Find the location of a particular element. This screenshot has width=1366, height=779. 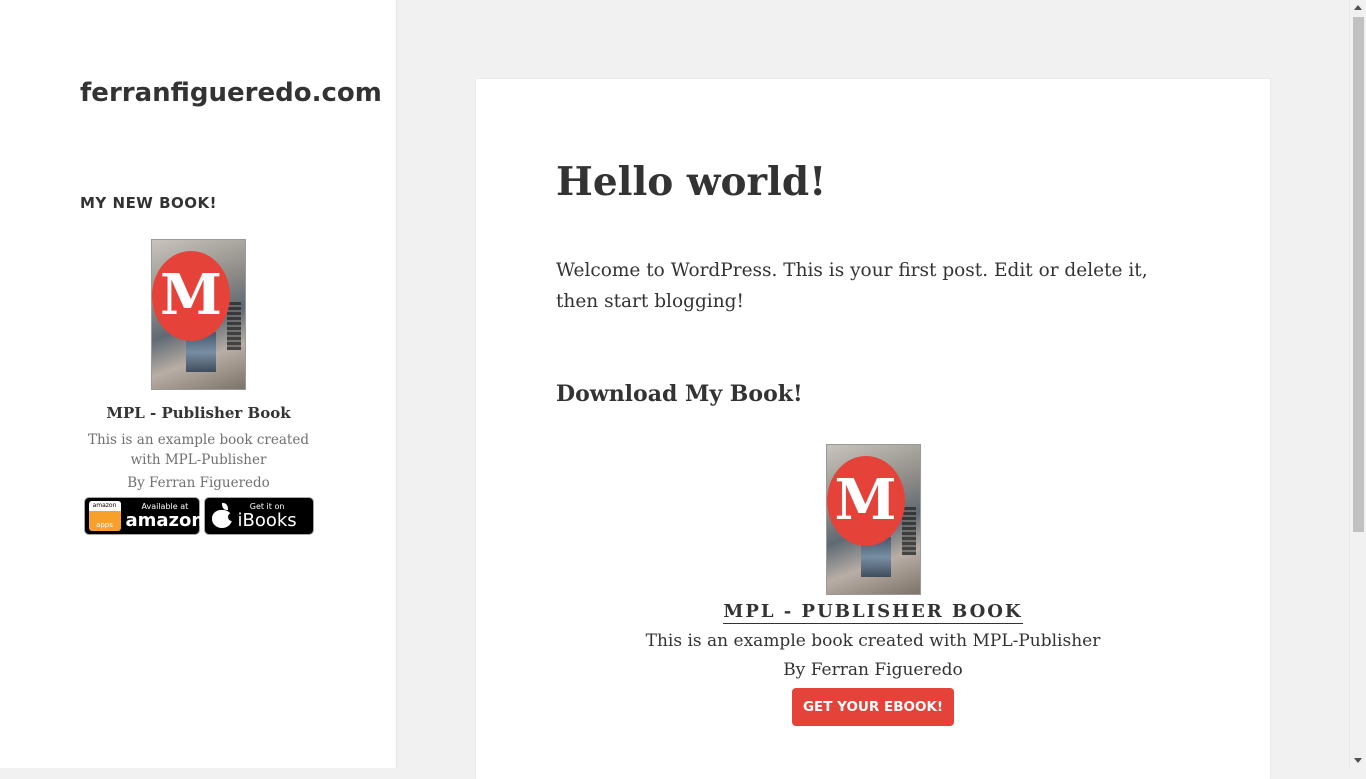

ibooks-badge: Get it on iBooks is located at coordinates (258, 516).